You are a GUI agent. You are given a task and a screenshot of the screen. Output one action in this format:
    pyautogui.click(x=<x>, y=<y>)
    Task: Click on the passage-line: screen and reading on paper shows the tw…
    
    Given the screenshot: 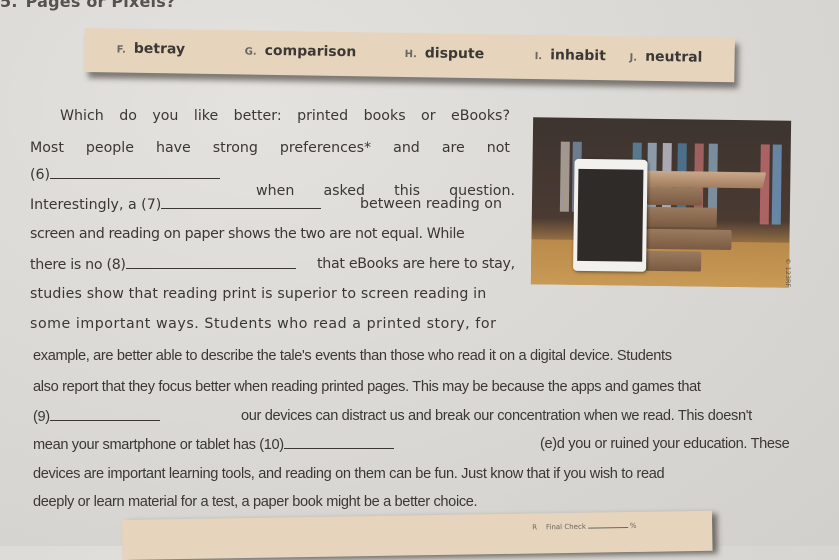 What is the action you would take?
    pyautogui.click(x=247, y=234)
    